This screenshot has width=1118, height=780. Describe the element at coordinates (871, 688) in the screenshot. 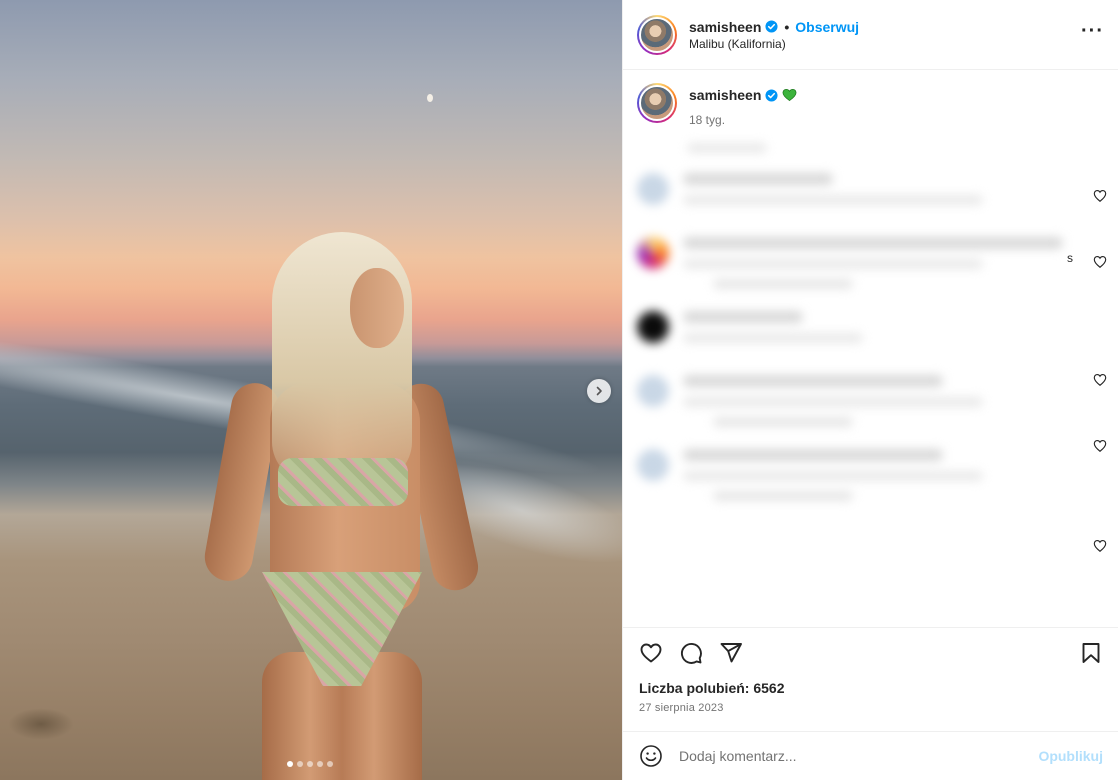

I see `likes-count: Liczba polubień: 6562` at that location.